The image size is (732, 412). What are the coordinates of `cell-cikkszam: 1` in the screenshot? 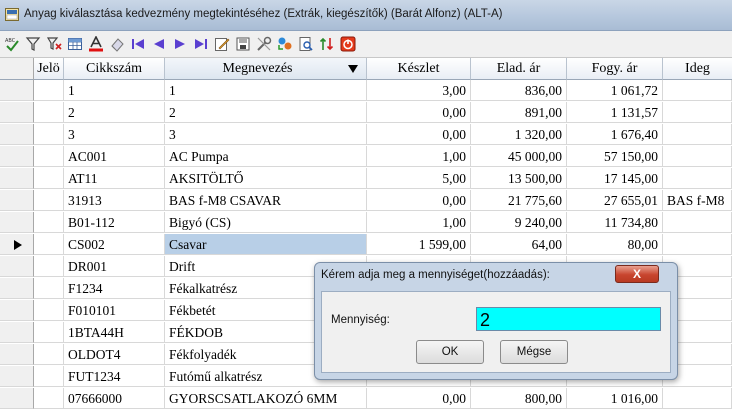 It's located at (114, 90).